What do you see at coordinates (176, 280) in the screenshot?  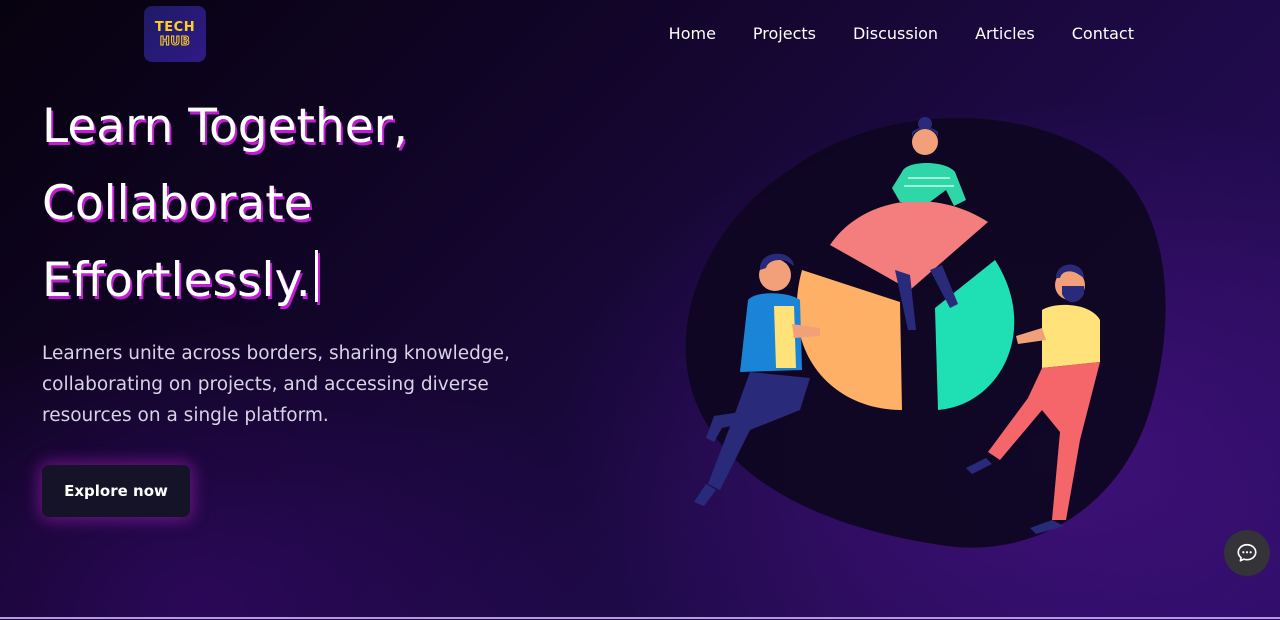 I see `headline-line-3: Effortlessly.` at bounding box center [176, 280].